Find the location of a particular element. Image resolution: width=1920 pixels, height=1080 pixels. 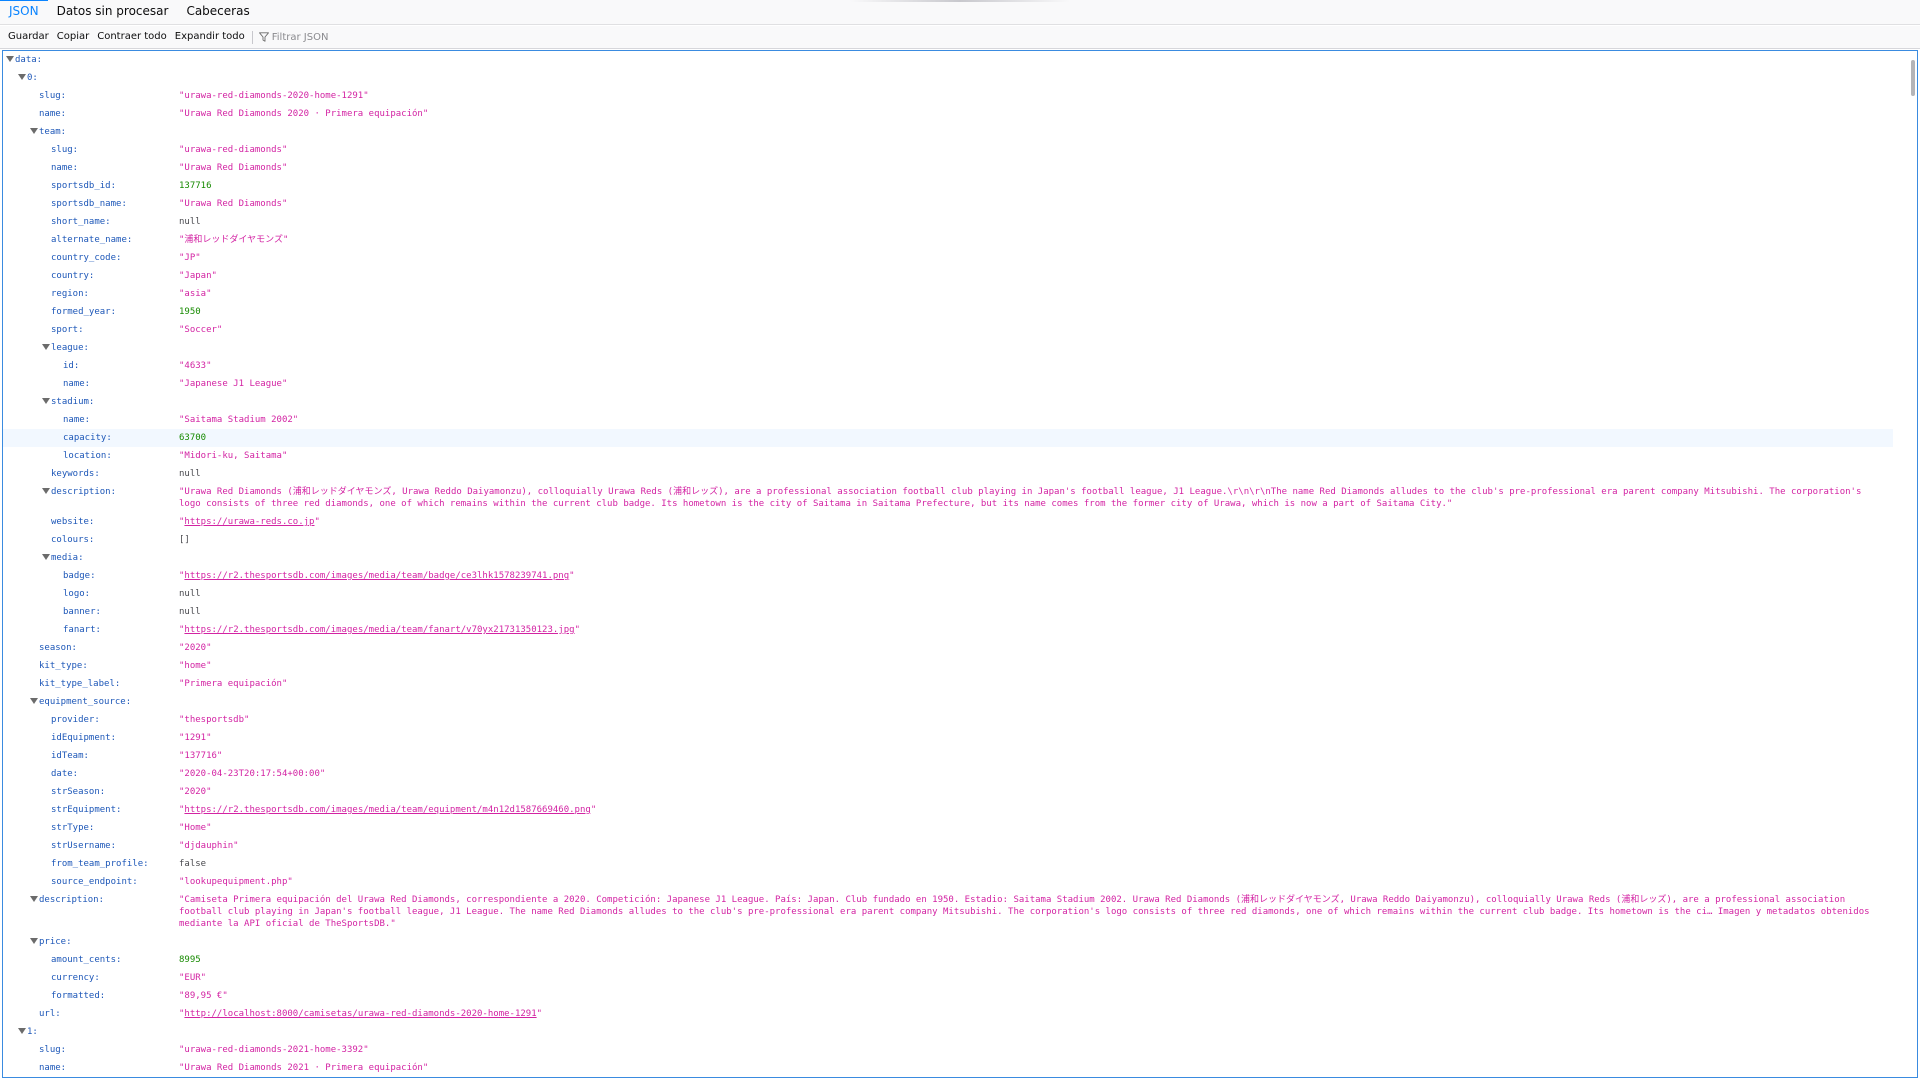

json-row: region: "asia" is located at coordinates (948, 294).